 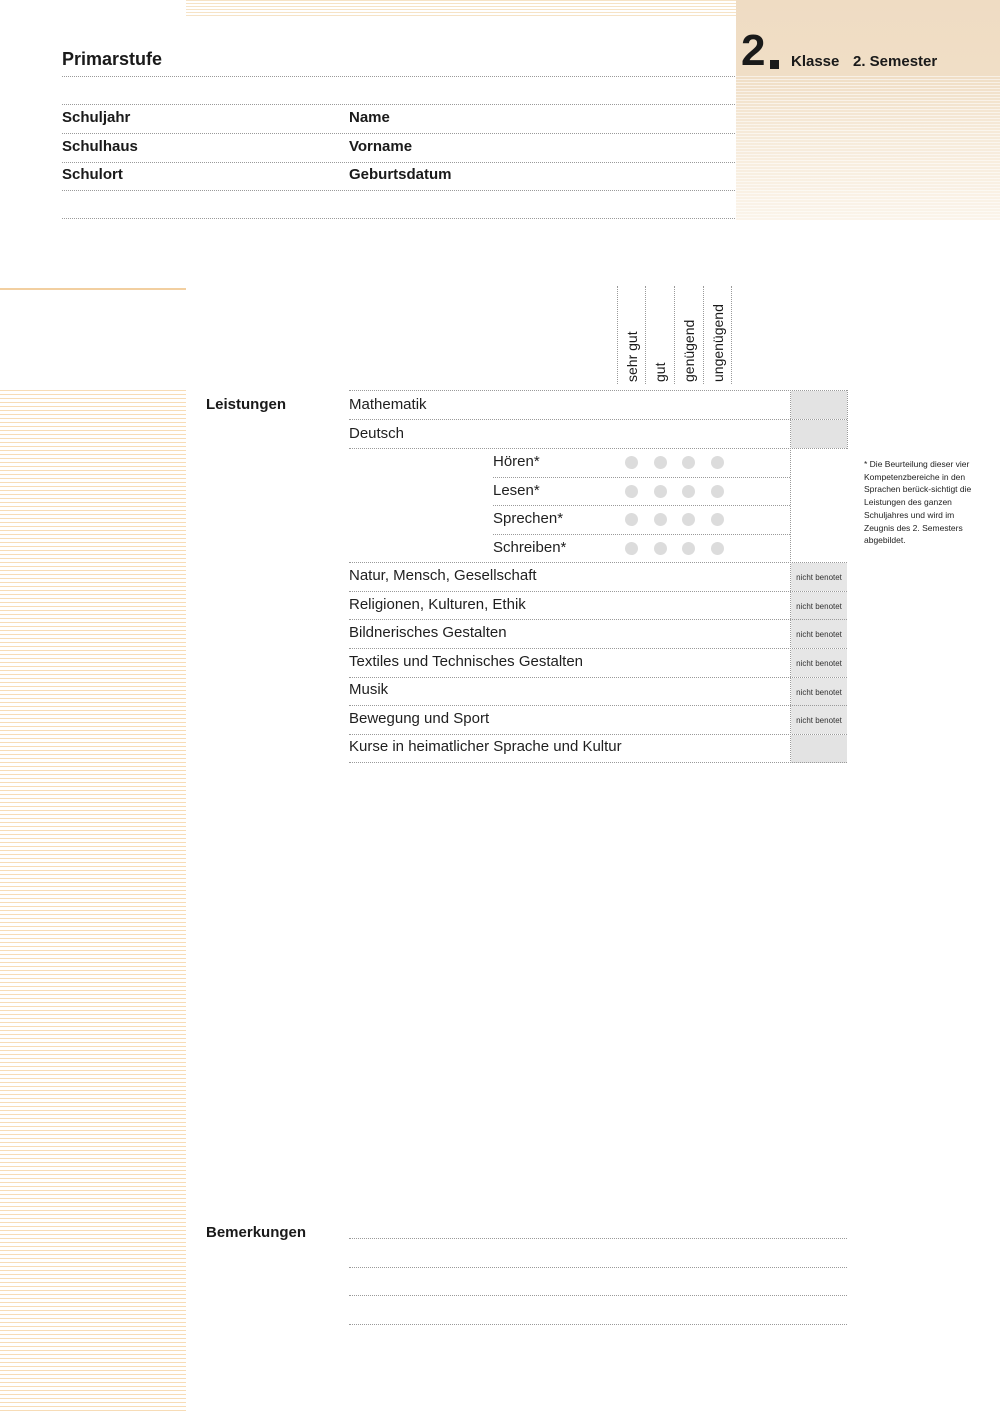 What do you see at coordinates (428, 632) in the screenshot?
I see `subject-art: Bildnerisches Gestalten` at bounding box center [428, 632].